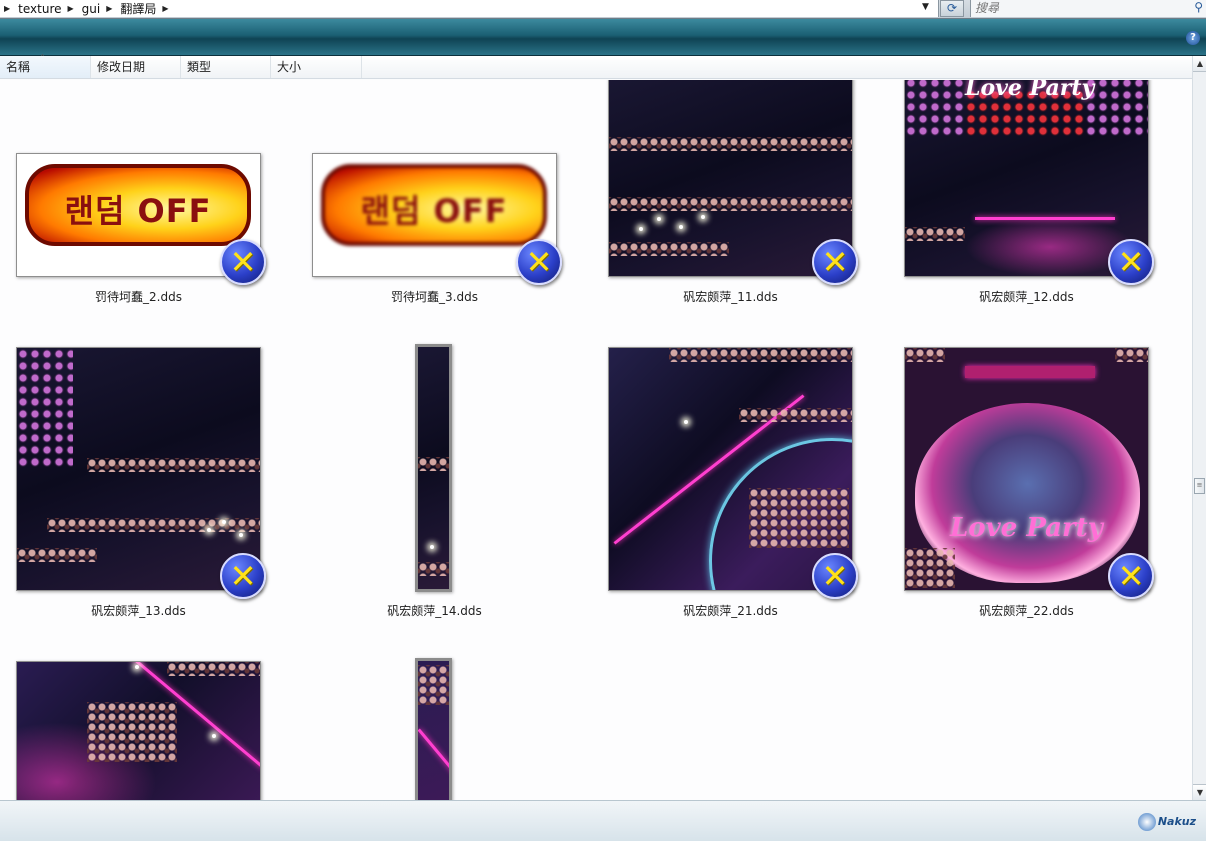 The height and width of the screenshot is (841, 1206). What do you see at coordinates (138, 8) in the screenshot?
I see `breadcrumb-current-folder: 翻譯局` at bounding box center [138, 8].